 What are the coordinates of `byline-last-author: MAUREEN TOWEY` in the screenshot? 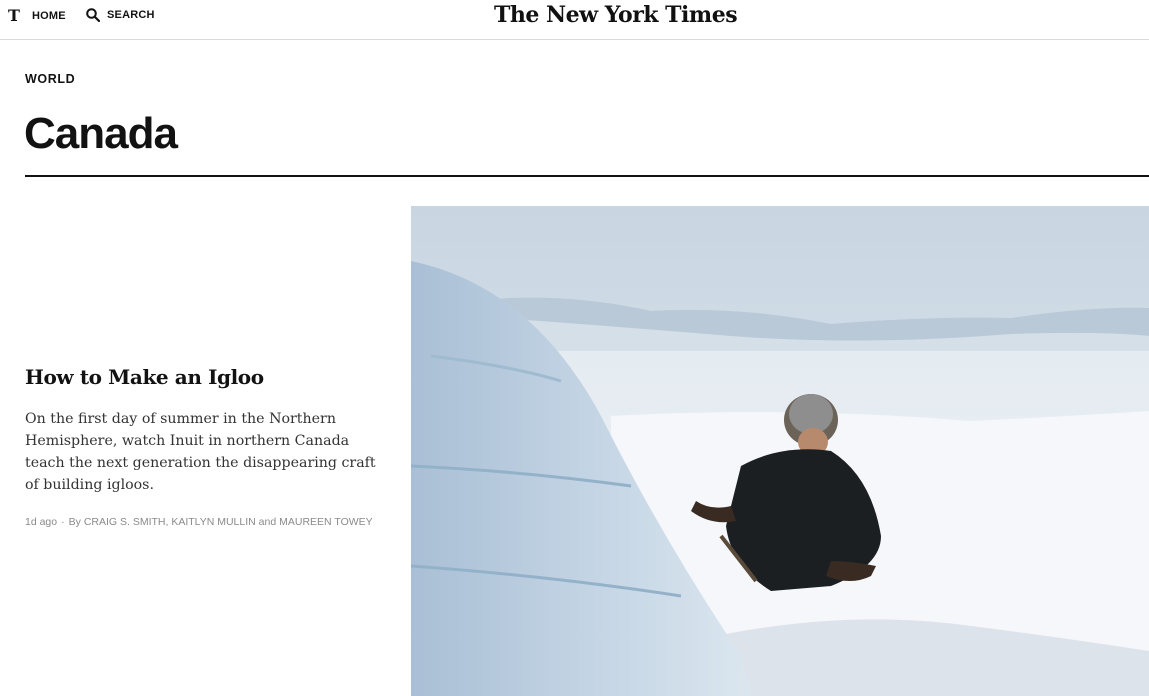 It's located at (326, 522).